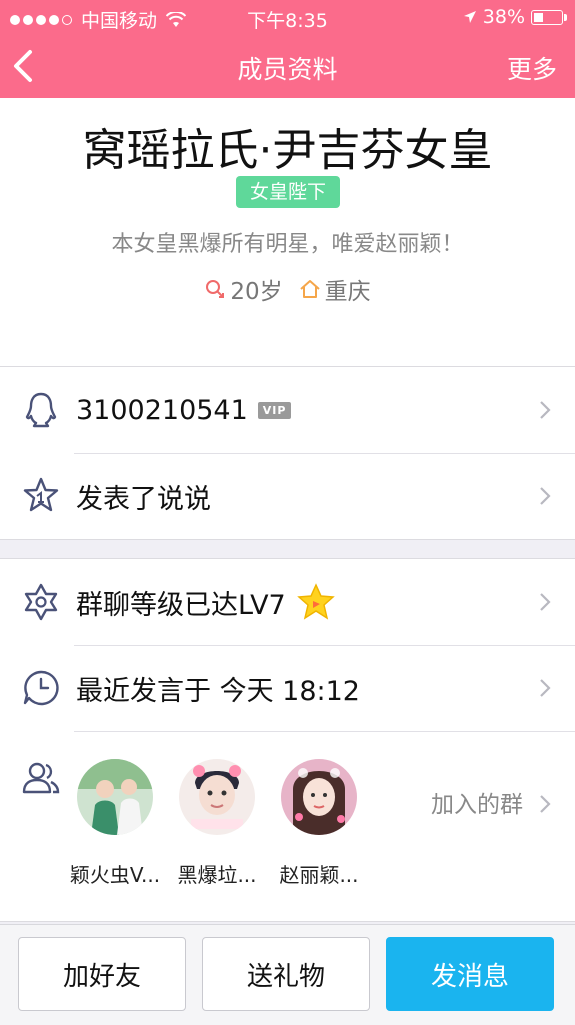 The height and width of the screenshot is (1025, 575). I want to click on location-arrow-icon, so click(469, 17).